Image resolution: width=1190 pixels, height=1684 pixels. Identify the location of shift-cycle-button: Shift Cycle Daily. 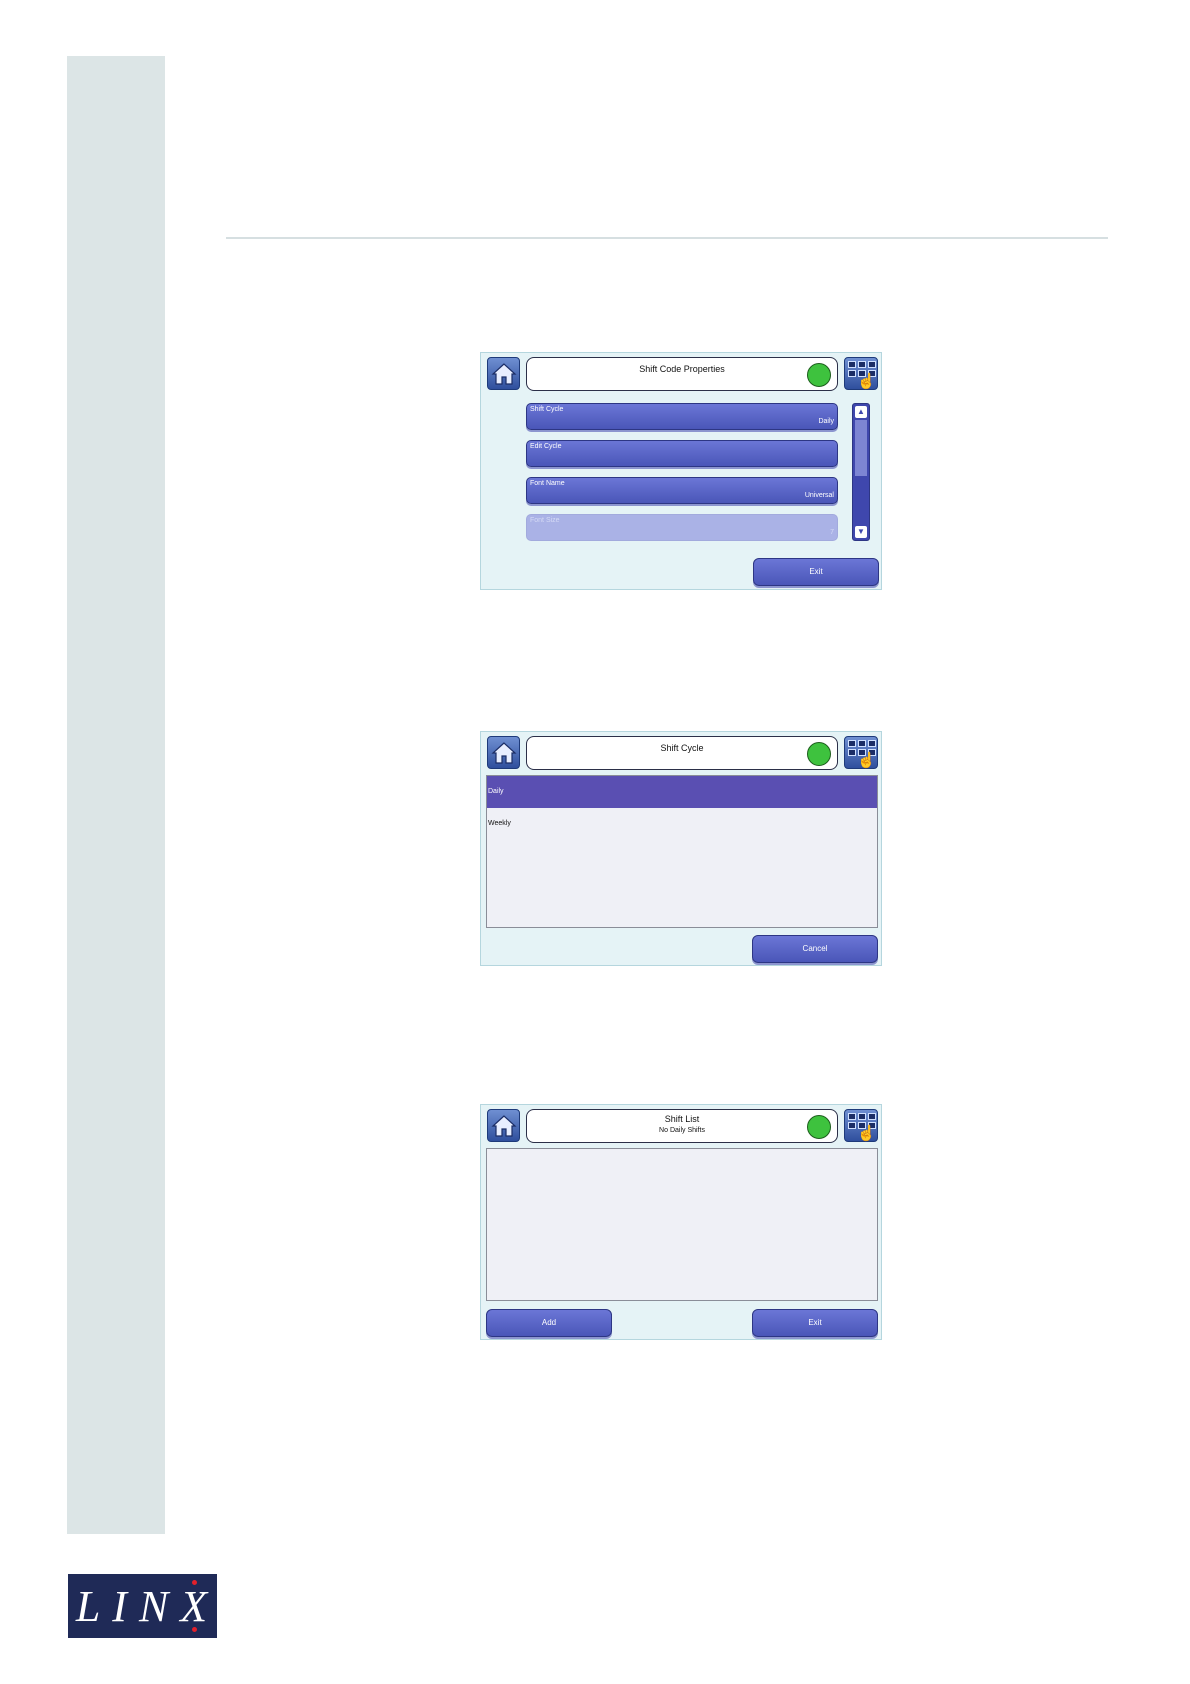
(682, 416).